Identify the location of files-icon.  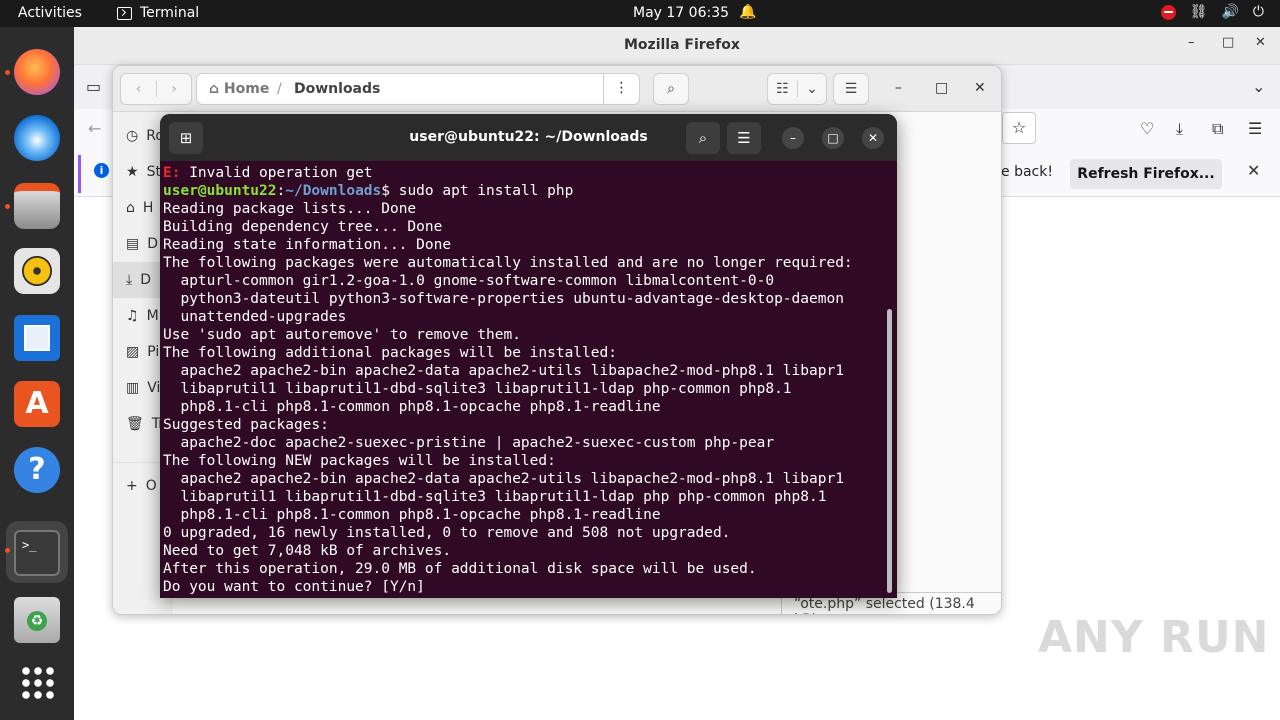
(37, 206).